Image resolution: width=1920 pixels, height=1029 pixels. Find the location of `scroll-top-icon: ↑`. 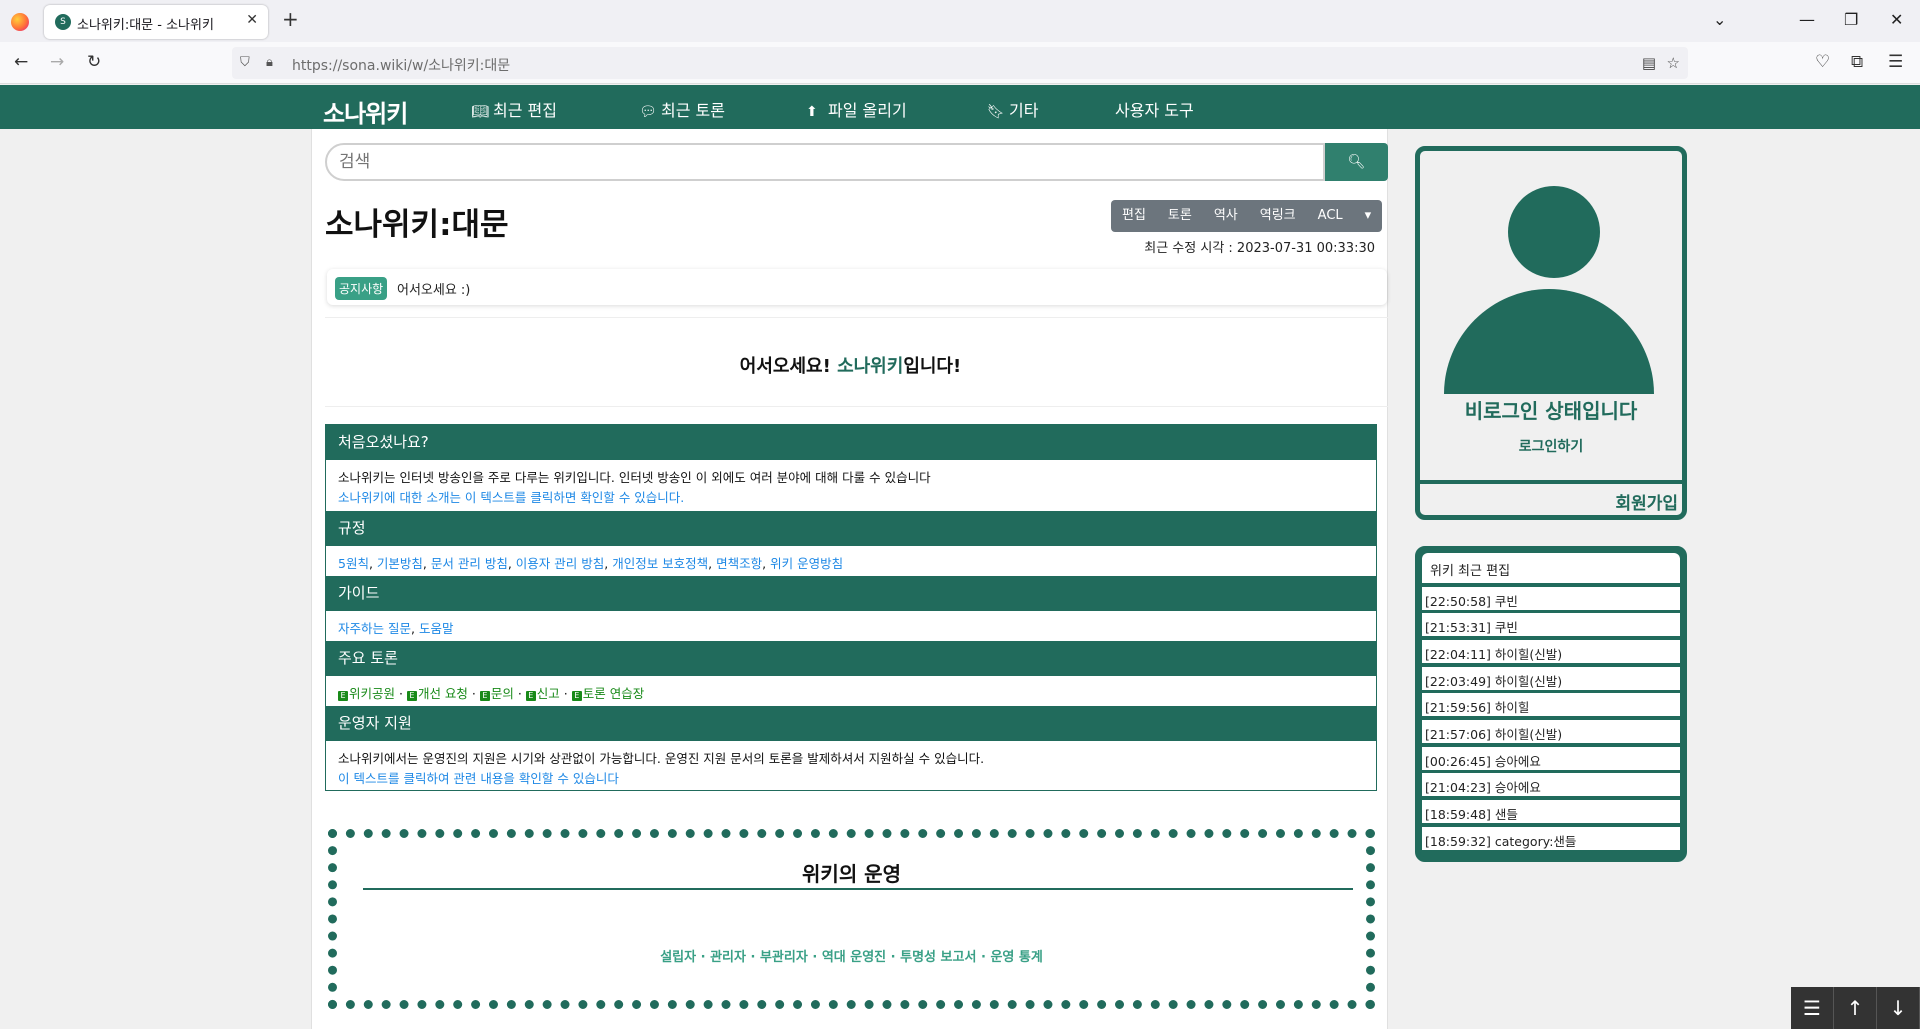

scroll-top-icon: ↑ is located at coordinates (1855, 1008).